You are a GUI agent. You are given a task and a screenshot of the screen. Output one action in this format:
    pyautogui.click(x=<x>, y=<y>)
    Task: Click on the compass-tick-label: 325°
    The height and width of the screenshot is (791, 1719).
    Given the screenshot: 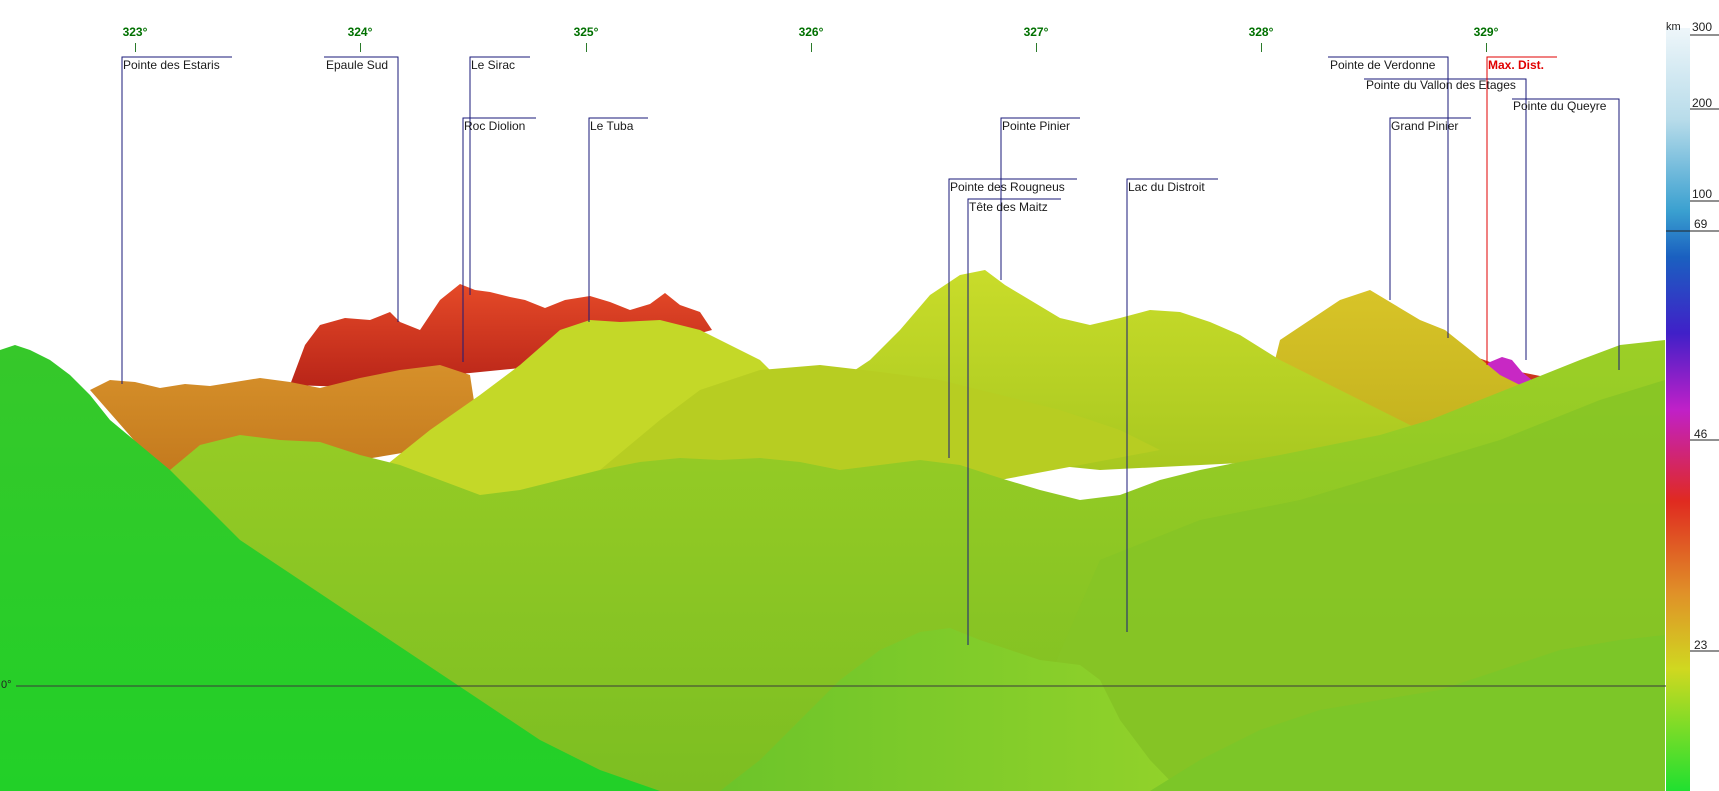 What is the action you would take?
    pyautogui.click(x=586, y=32)
    